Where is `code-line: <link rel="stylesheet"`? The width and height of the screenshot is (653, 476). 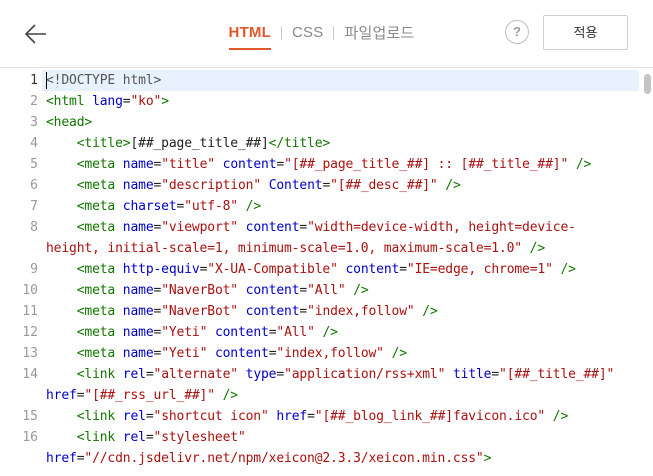
code-line: <link rel="stylesheet" is located at coordinates (149, 437).